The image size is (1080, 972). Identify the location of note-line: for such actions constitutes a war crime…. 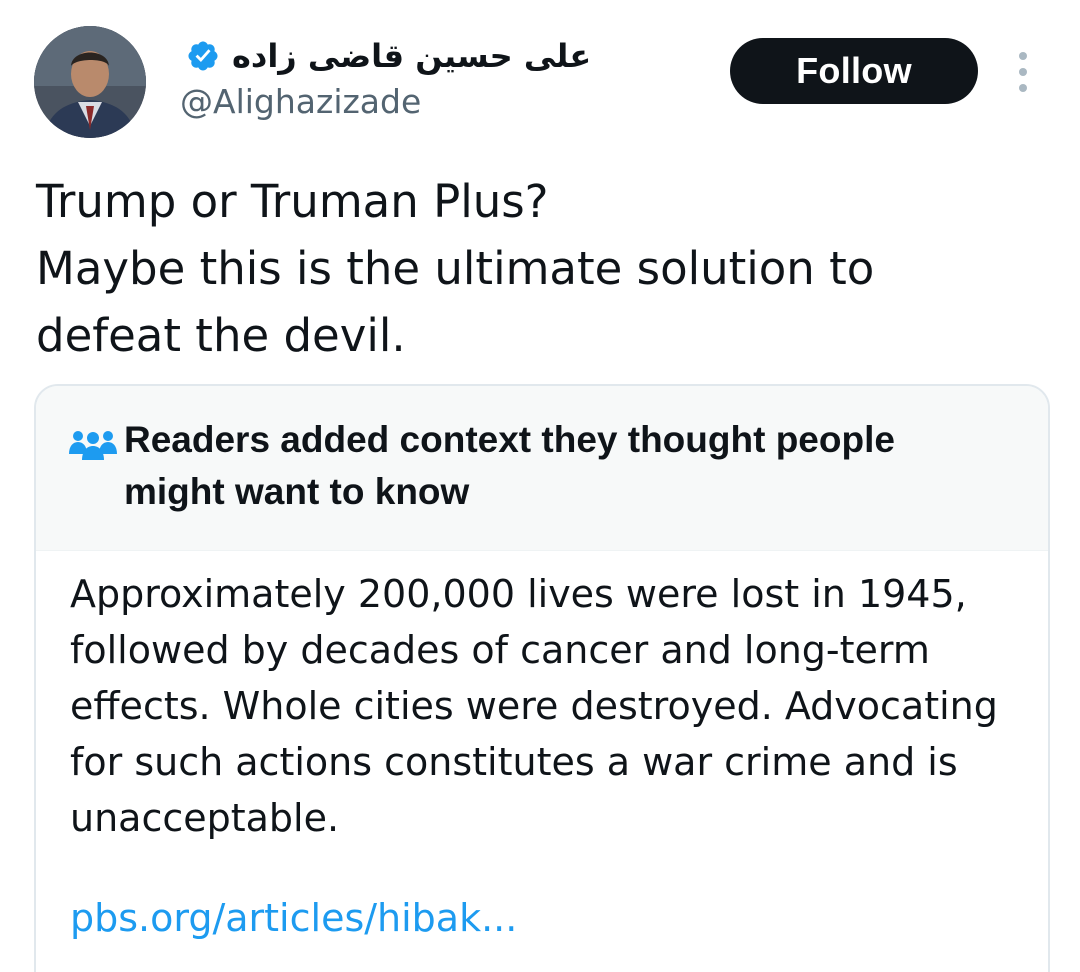
(514, 762).